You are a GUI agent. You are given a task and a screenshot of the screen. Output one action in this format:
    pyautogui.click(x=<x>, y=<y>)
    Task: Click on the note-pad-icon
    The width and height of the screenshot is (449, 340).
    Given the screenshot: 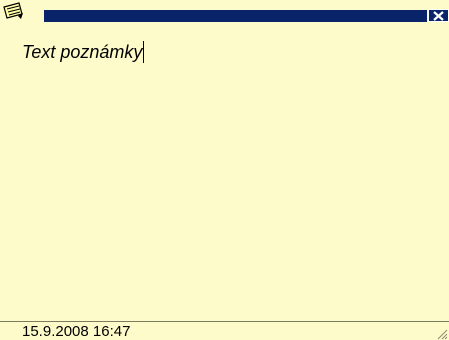 What is the action you would take?
    pyautogui.click(x=21, y=11)
    